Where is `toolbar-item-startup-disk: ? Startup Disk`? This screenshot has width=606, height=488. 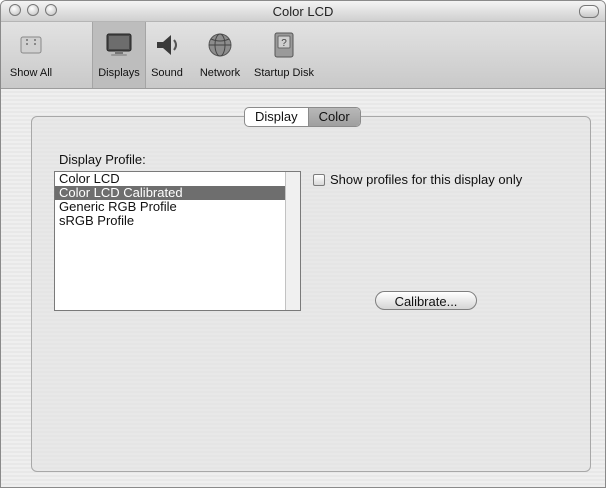
toolbar-item-startup-disk: ? Startup Disk is located at coordinates (284, 55).